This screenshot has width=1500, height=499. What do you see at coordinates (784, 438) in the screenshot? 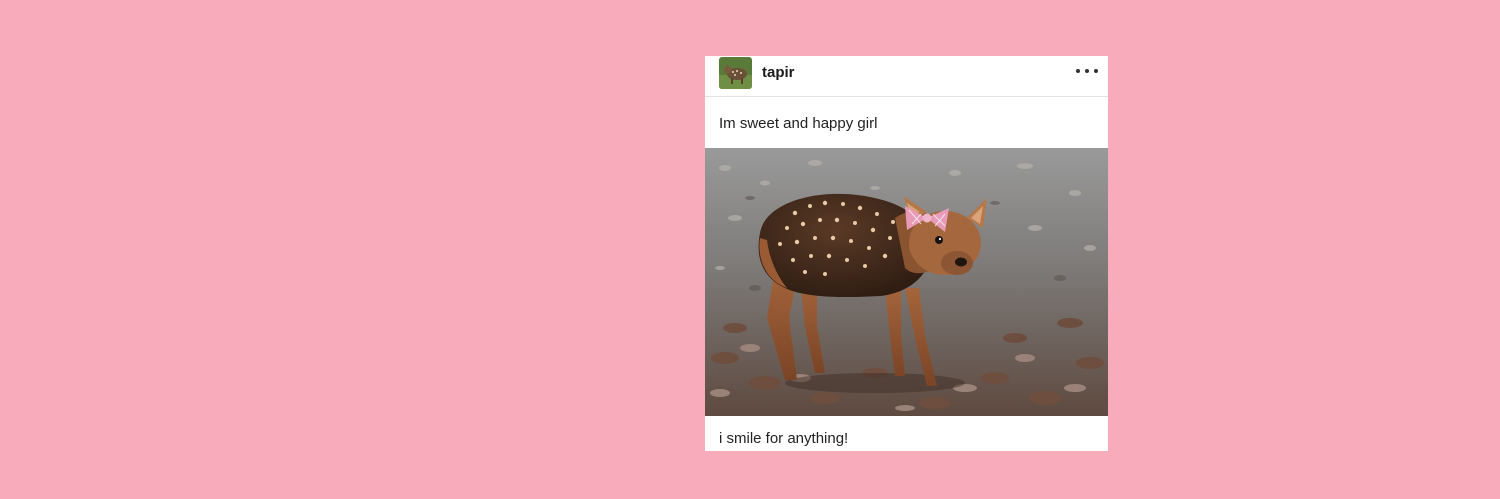
I see `post-caption-bottom: i smile for anything!` at bounding box center [784, 438].